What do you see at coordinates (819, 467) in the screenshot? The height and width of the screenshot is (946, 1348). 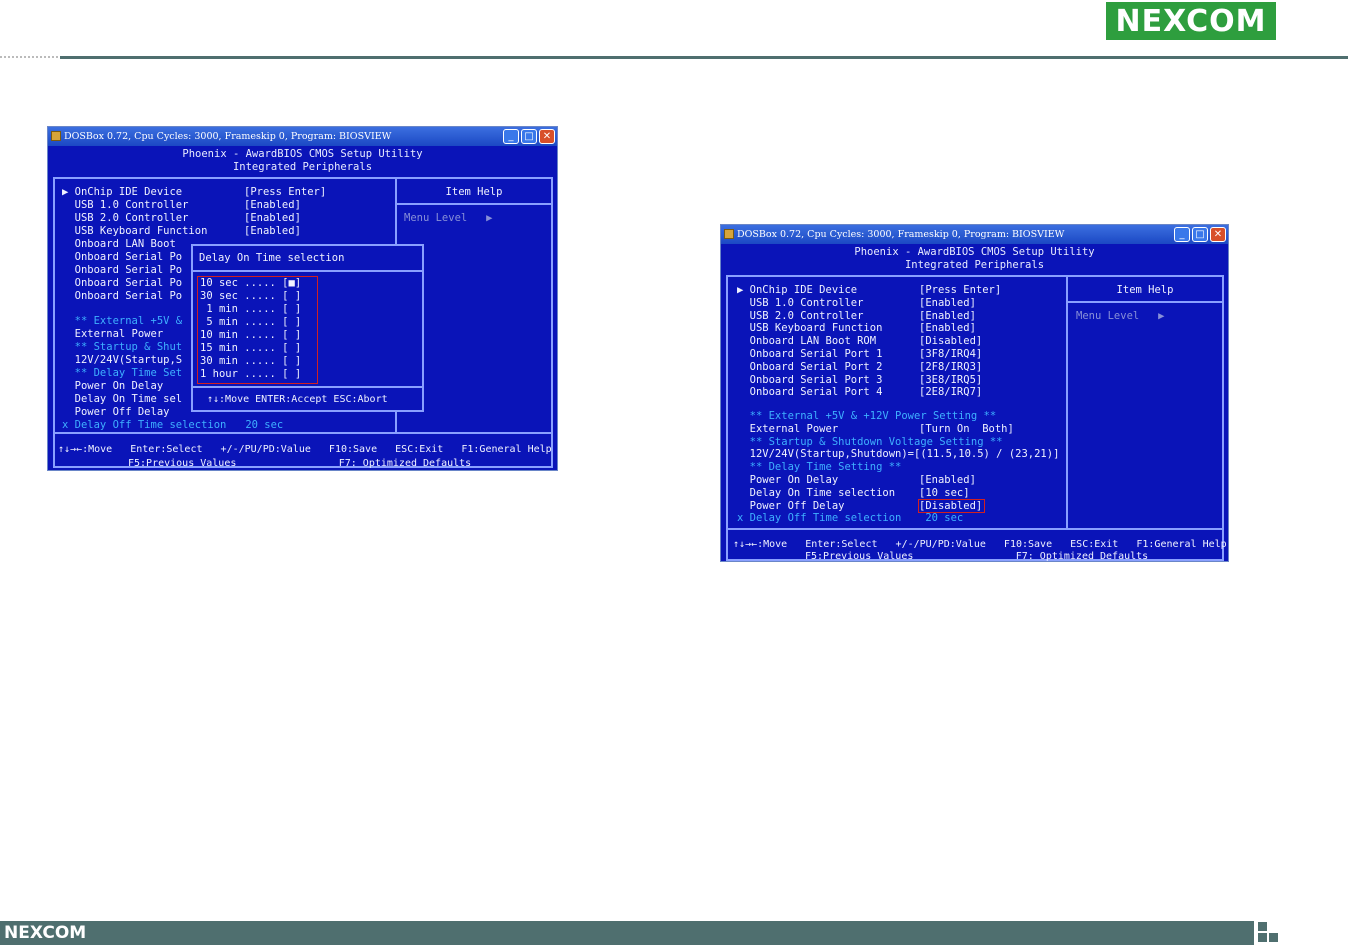 I see `setup-item-label: ** Delay Time Setting **` at bounding box center [819, 467].